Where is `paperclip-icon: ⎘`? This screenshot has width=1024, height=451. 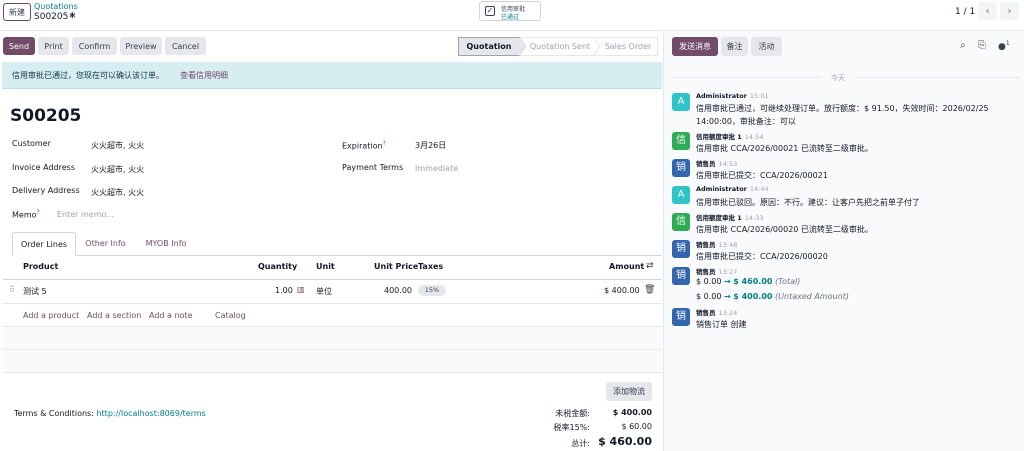
paperclip-icon: ⎘ is located at coordinates (982, 45).